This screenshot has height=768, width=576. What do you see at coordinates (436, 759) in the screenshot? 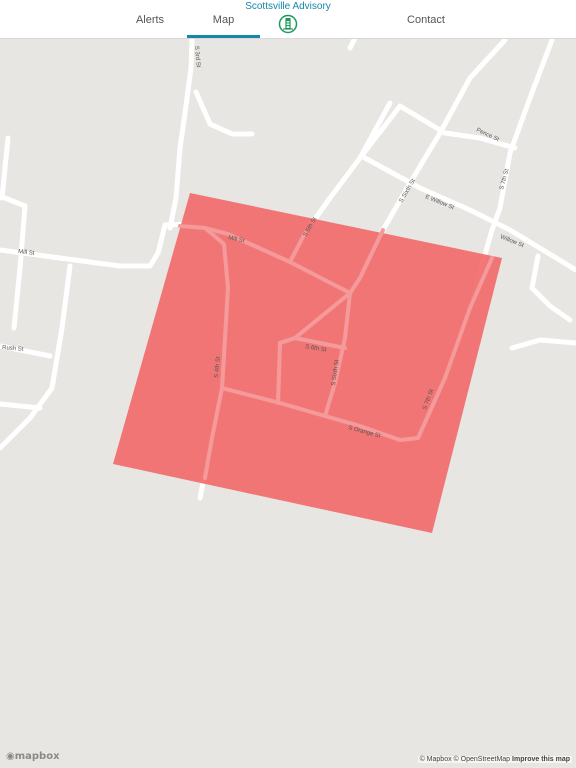
I see `attribution-mapbox: © Mapbox` at bounding box center [436, 759].